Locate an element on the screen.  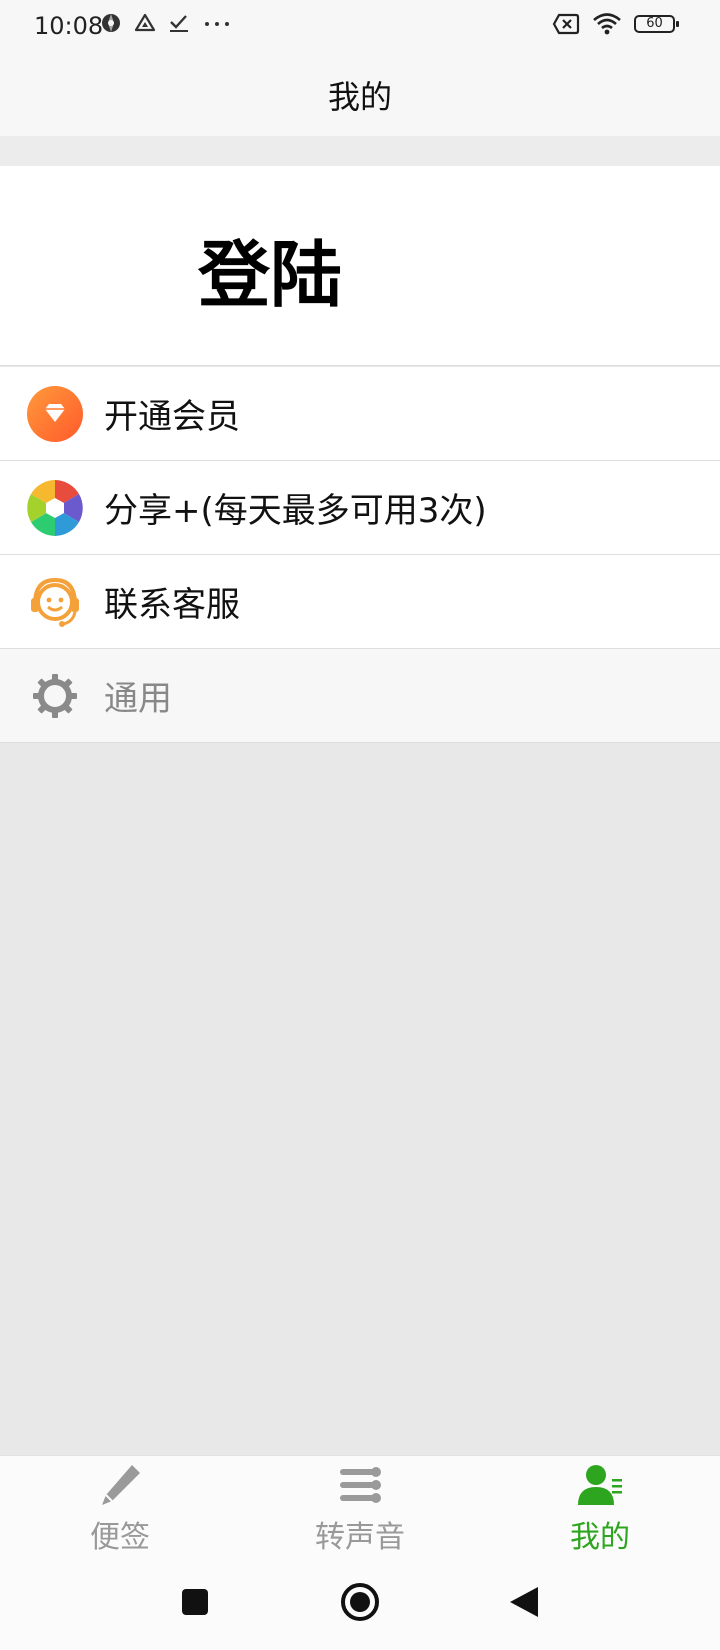
title-bar: 我的 is located at coordinates (360, 95).